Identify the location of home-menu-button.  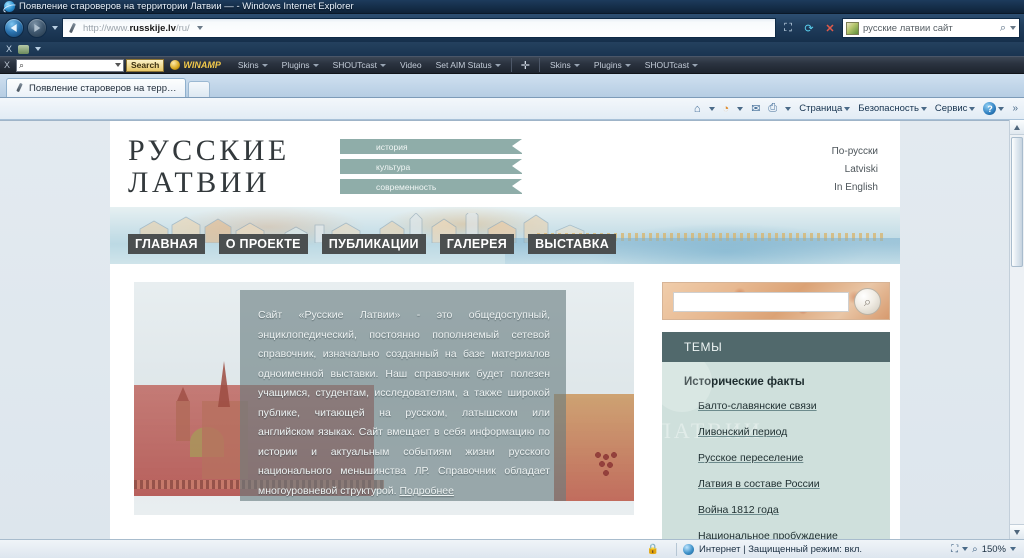
(712, 108).